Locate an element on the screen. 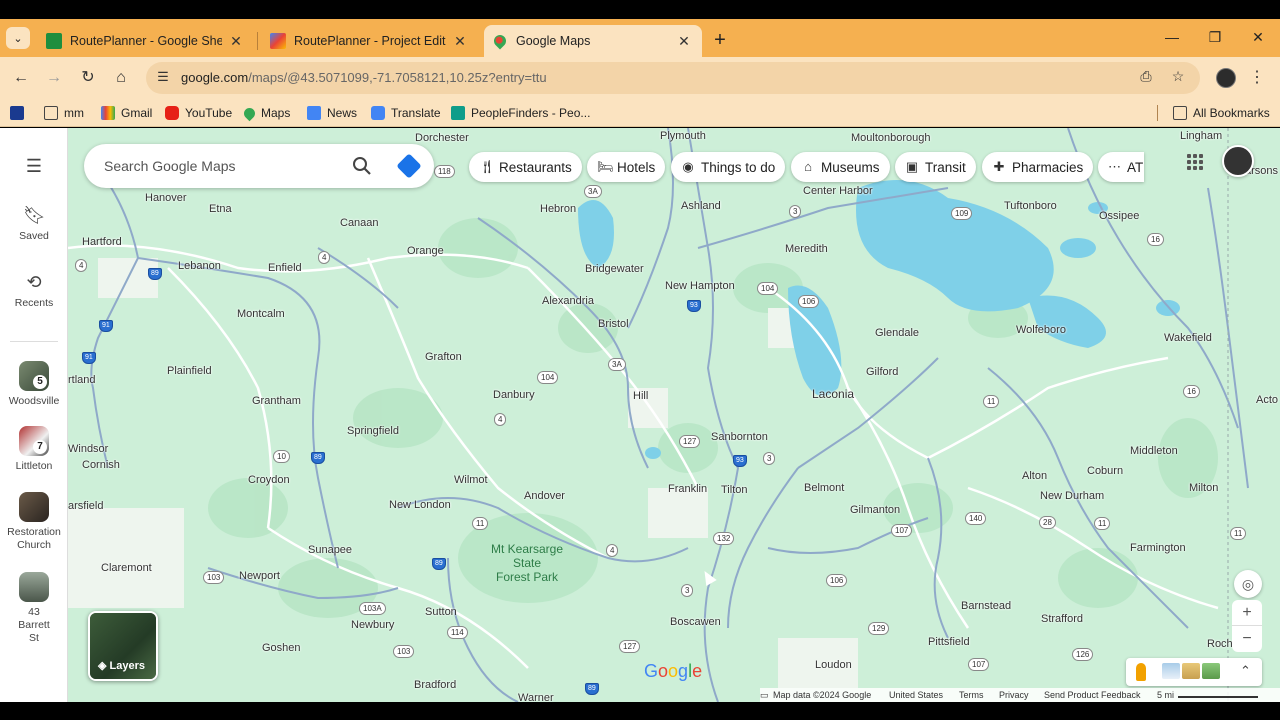 The height and width of the screenshot is (720, 1280). town-label: Meredith is located at coordinates (806, 249).